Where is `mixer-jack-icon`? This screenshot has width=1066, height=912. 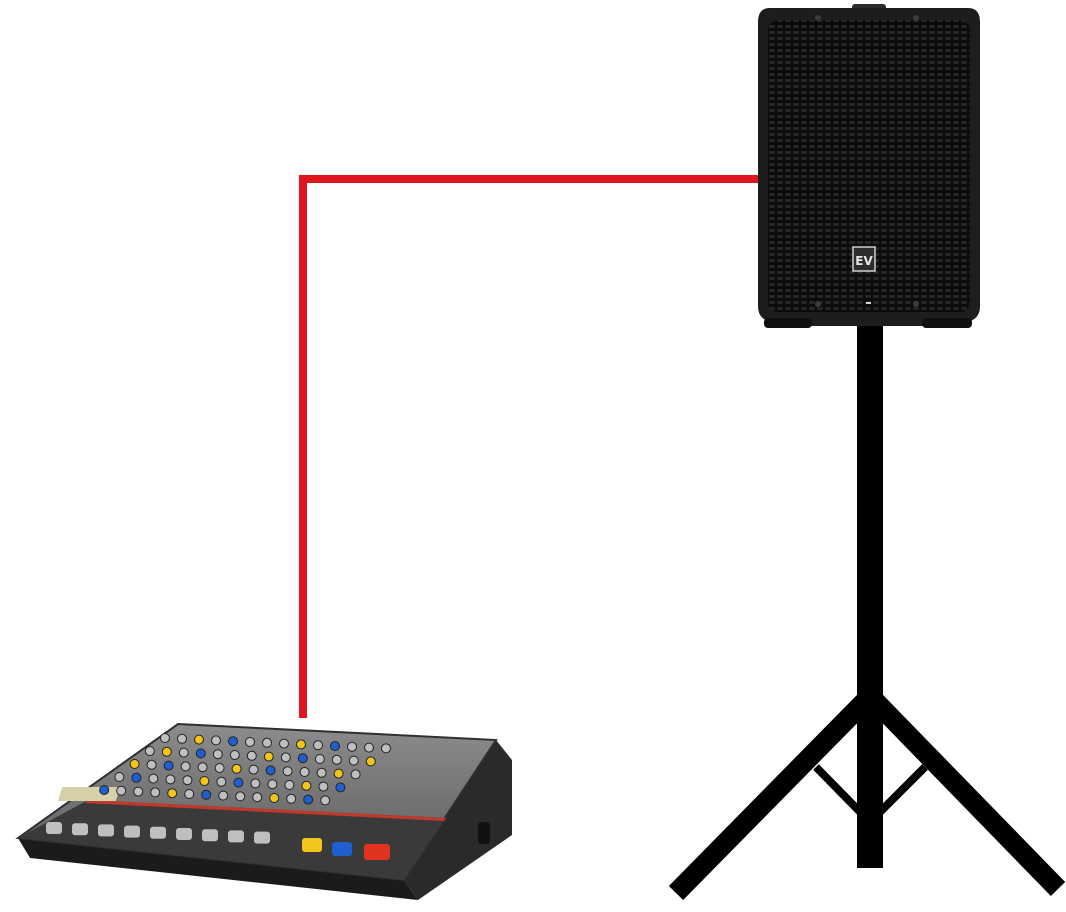
mixer-jack-icon is located at coordinates (484, 833).